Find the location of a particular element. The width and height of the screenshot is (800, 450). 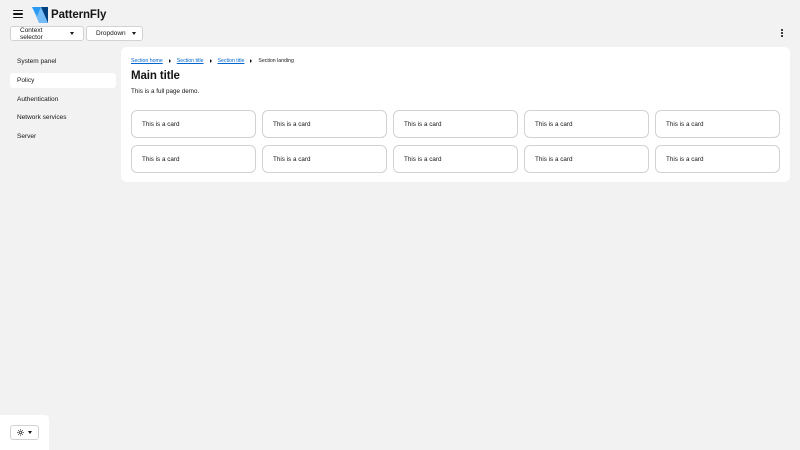

kebab-icon is located at coordinates (782, 33).